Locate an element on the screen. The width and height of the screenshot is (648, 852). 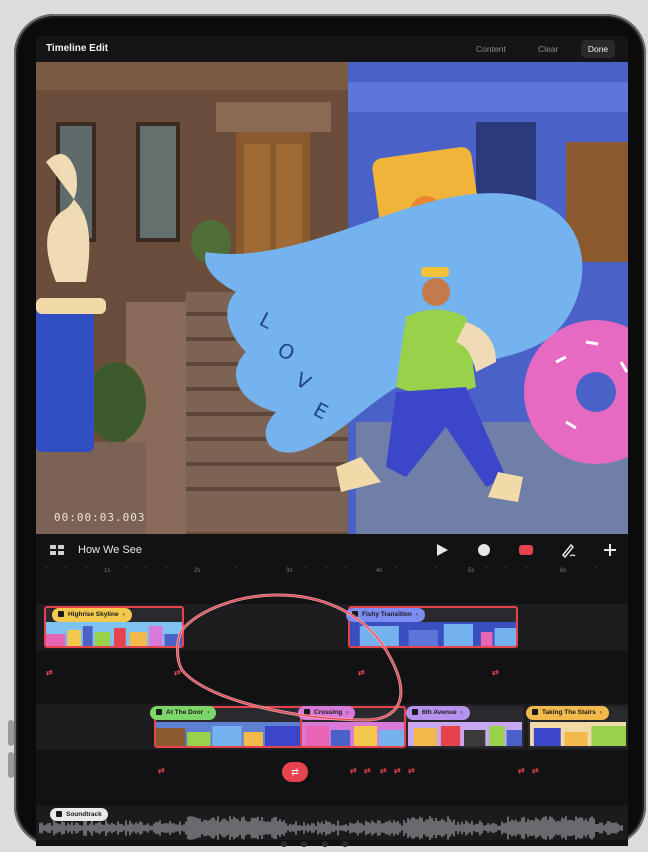
soundtrack-label-text: Soundtrack is located at coordinates (84, 814).